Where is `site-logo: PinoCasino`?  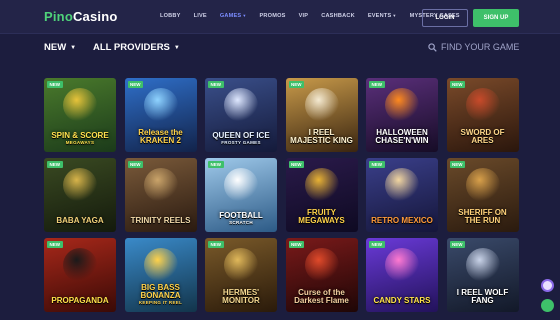
site-logo: PinoCasino is located at coordinates (81, 16).